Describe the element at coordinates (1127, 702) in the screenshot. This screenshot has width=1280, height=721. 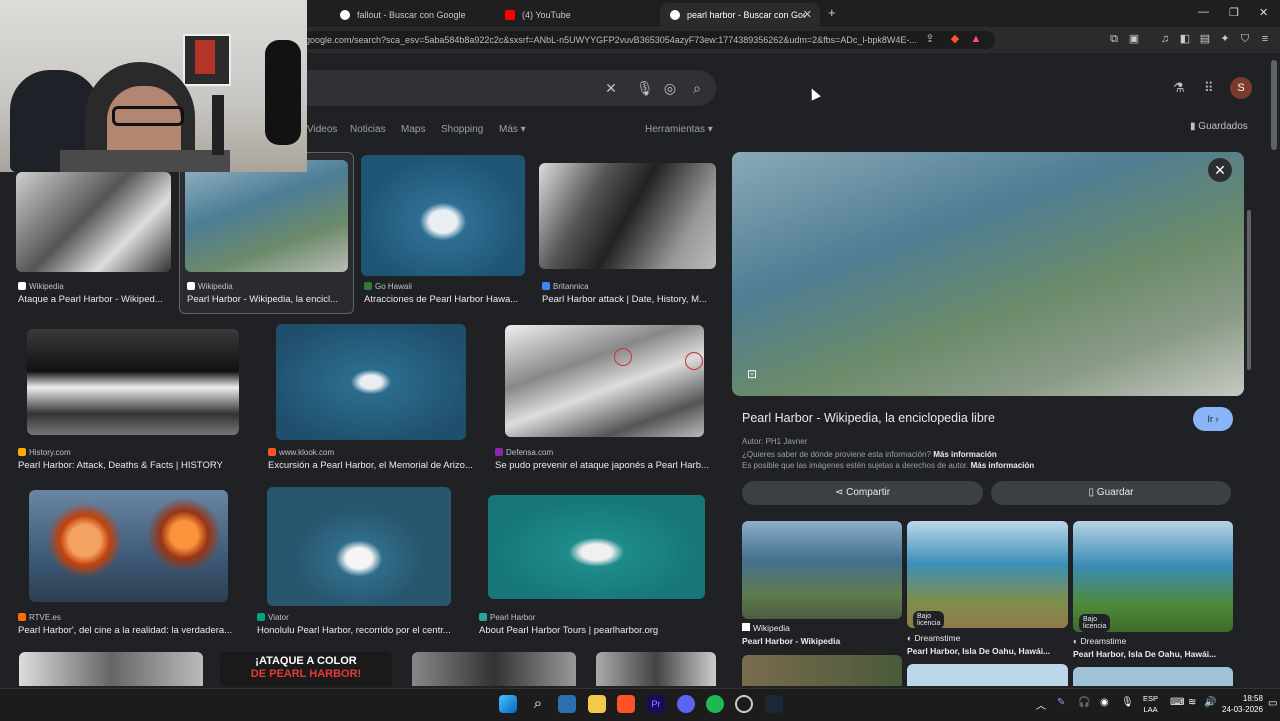
I see `mic-tray-icon: 🎙` at that location.